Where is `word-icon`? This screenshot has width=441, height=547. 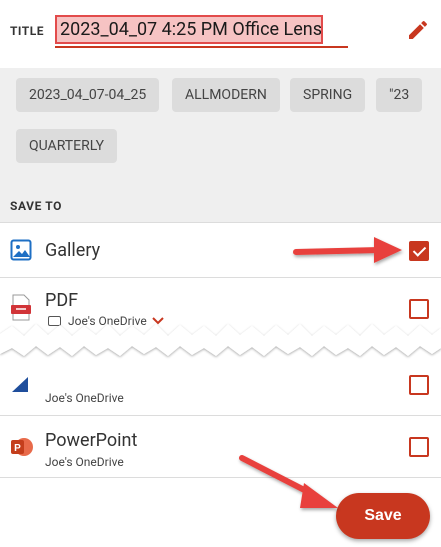
word-icon is located at coordinates (20, 384).